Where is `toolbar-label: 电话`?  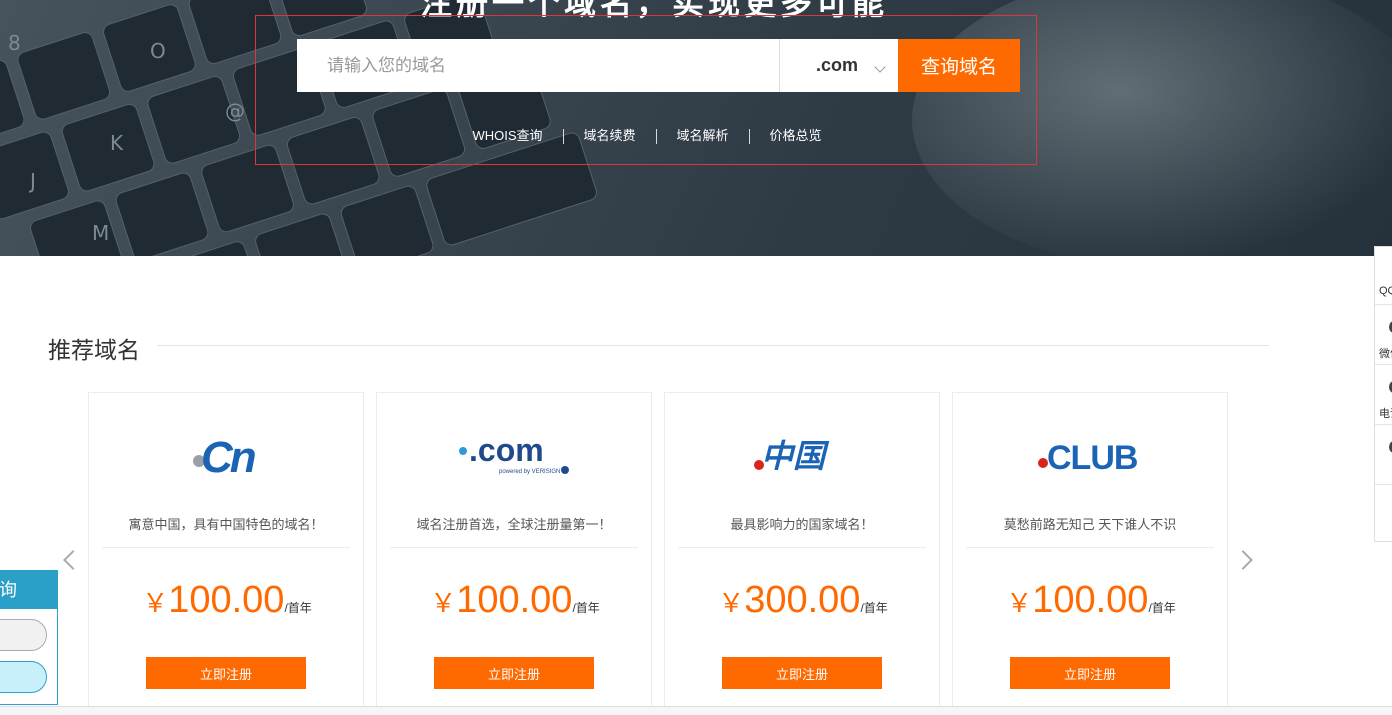
toolbar-label: 电话 is located at coordinates (1385, 414).